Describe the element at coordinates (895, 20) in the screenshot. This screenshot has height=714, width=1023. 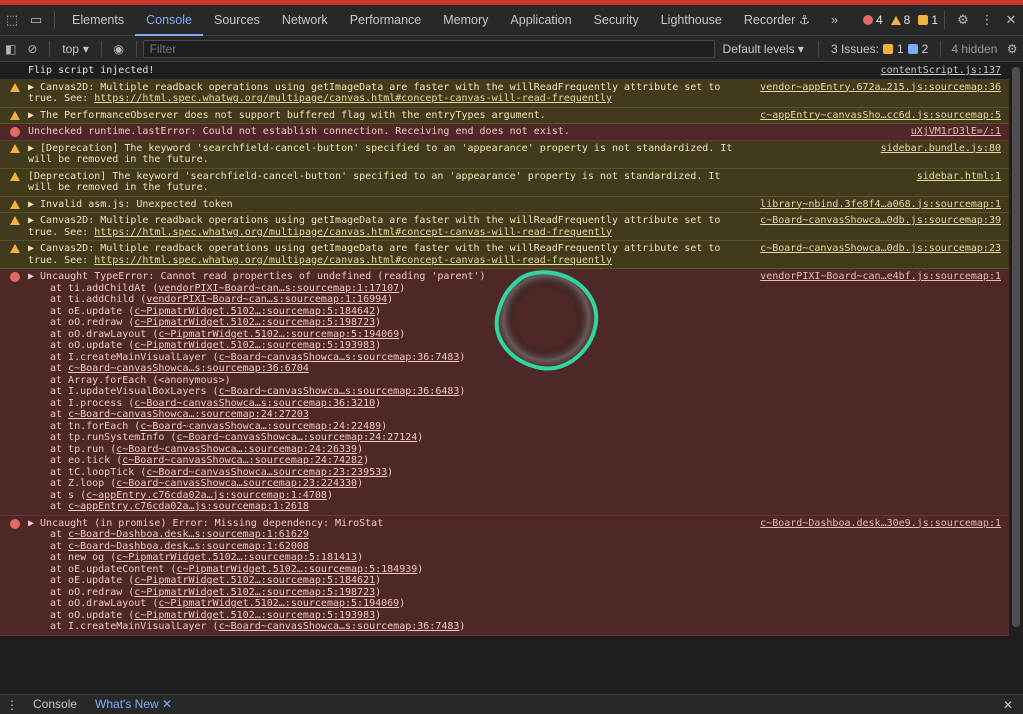
I see `warning-icon` at that location.